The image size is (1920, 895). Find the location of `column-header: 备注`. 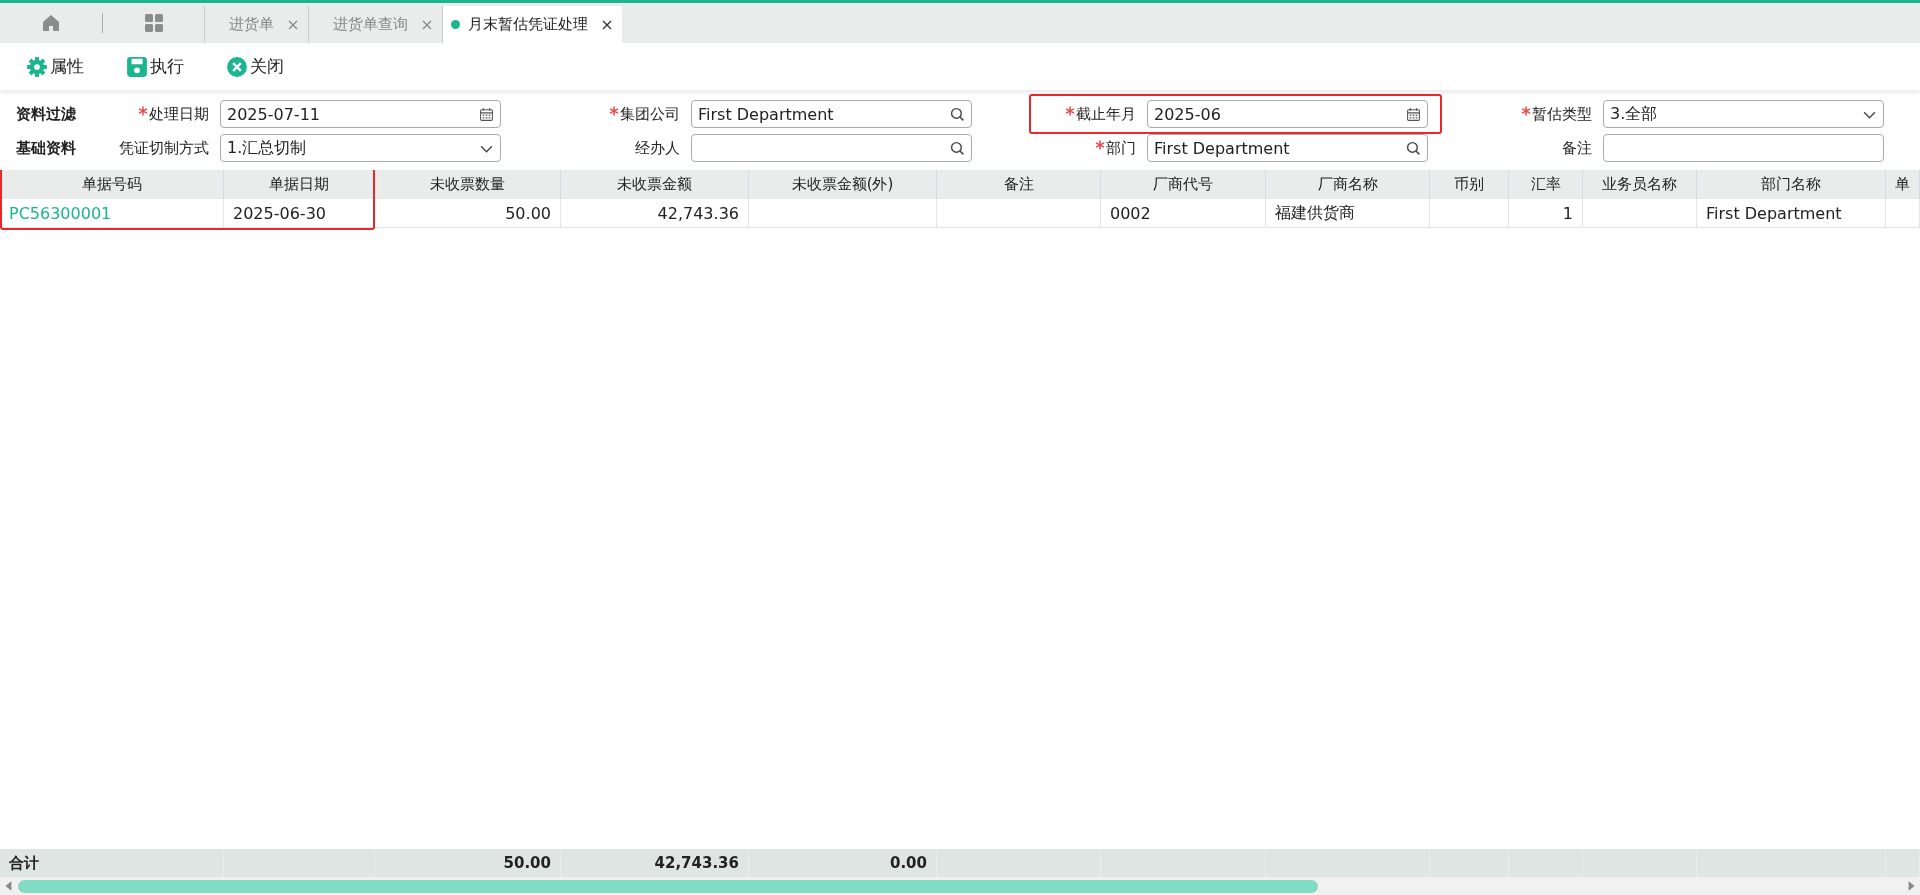

column-header: 备注 is located at coordinates (1019, 184).